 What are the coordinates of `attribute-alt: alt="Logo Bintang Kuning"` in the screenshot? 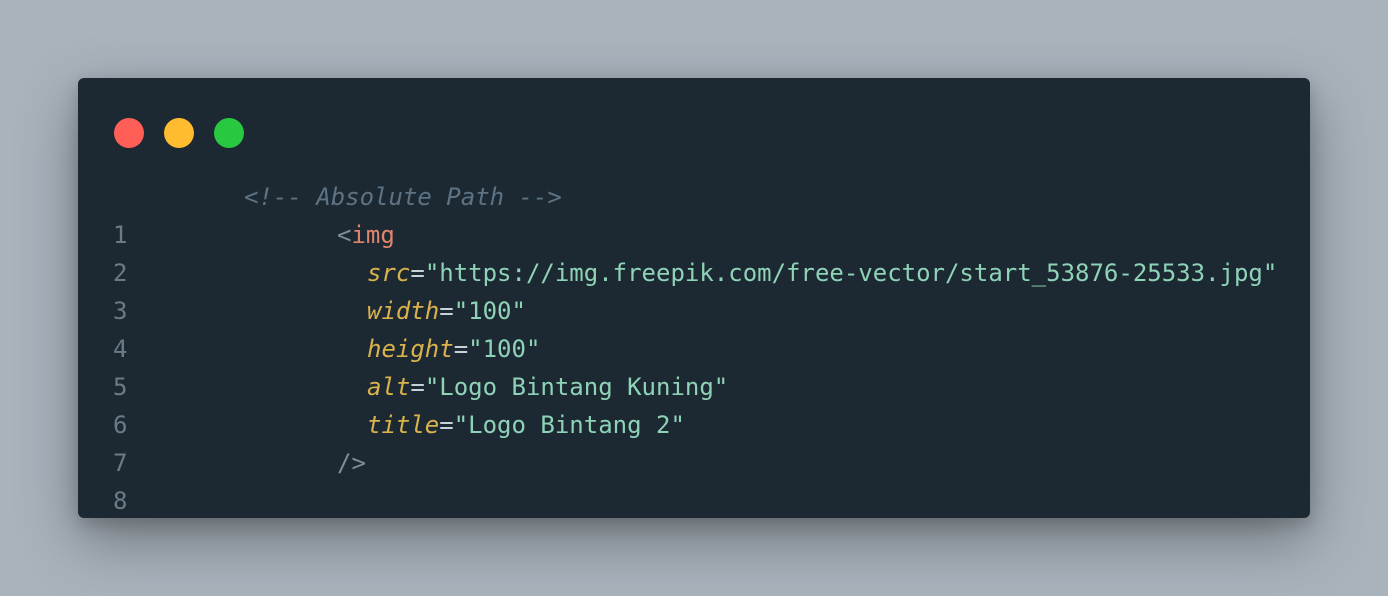 It's located at (547, 387).